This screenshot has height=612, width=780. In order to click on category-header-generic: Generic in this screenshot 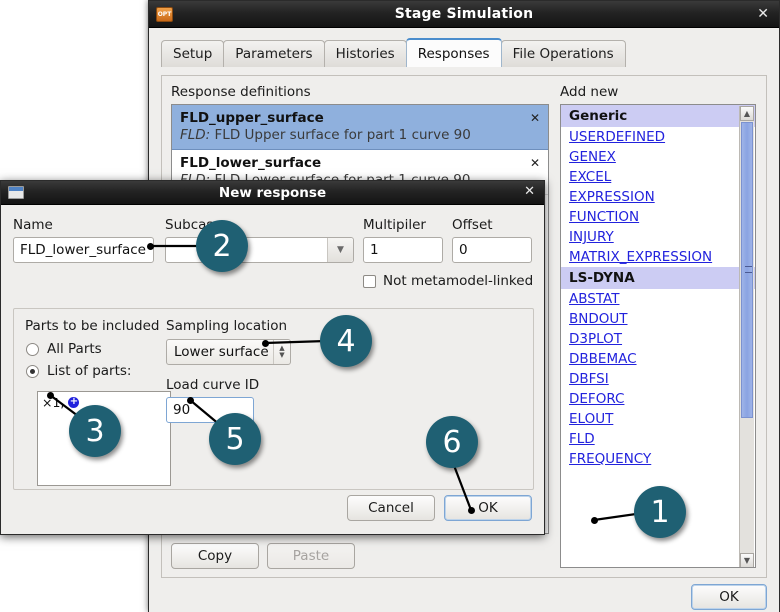, I will do `click(658, 116)`.